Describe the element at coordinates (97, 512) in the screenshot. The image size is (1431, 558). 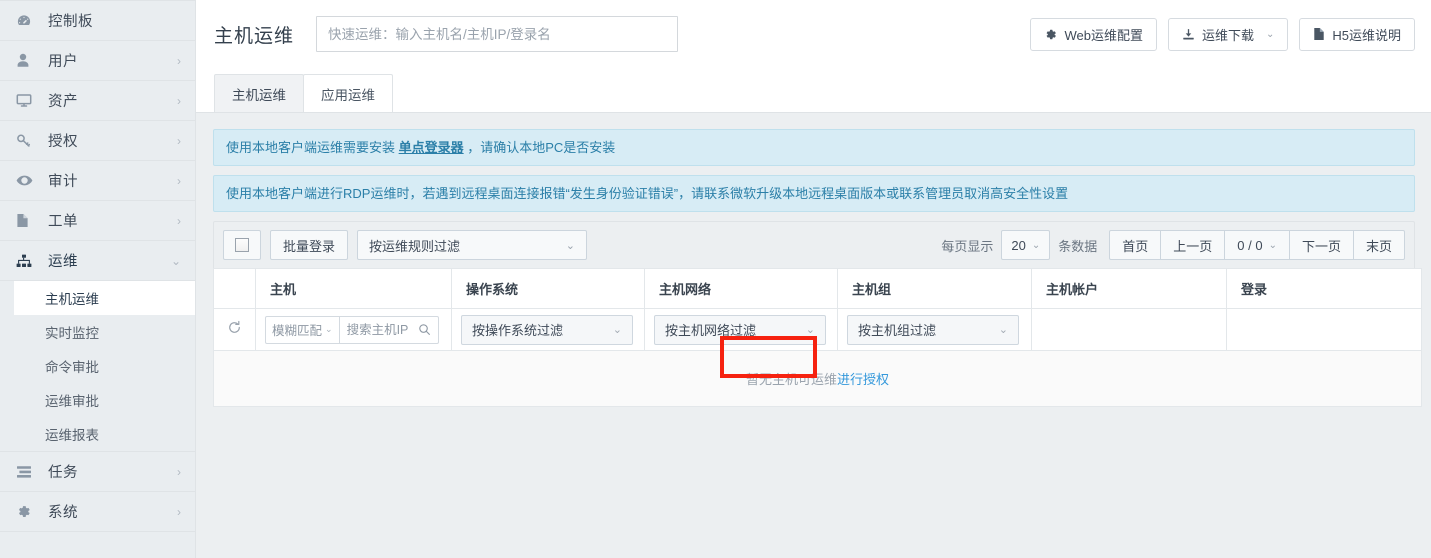
I see `sidebar-item-system: 系统 ›` at that location.